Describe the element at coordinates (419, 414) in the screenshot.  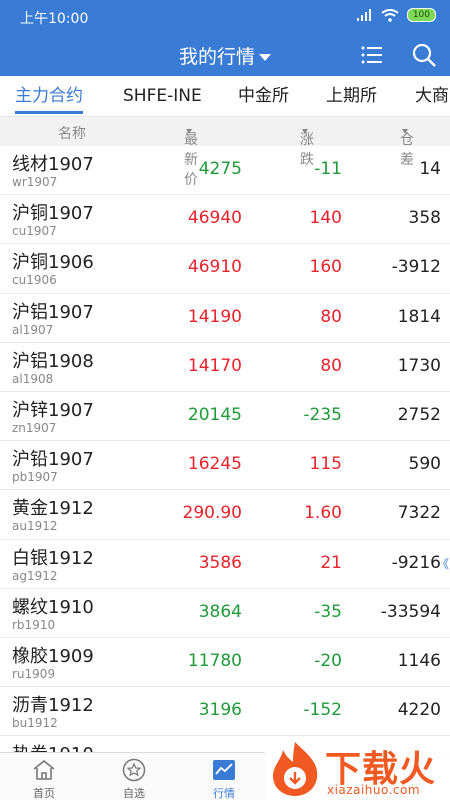
I see `open-interest-change: 2752` at that location.